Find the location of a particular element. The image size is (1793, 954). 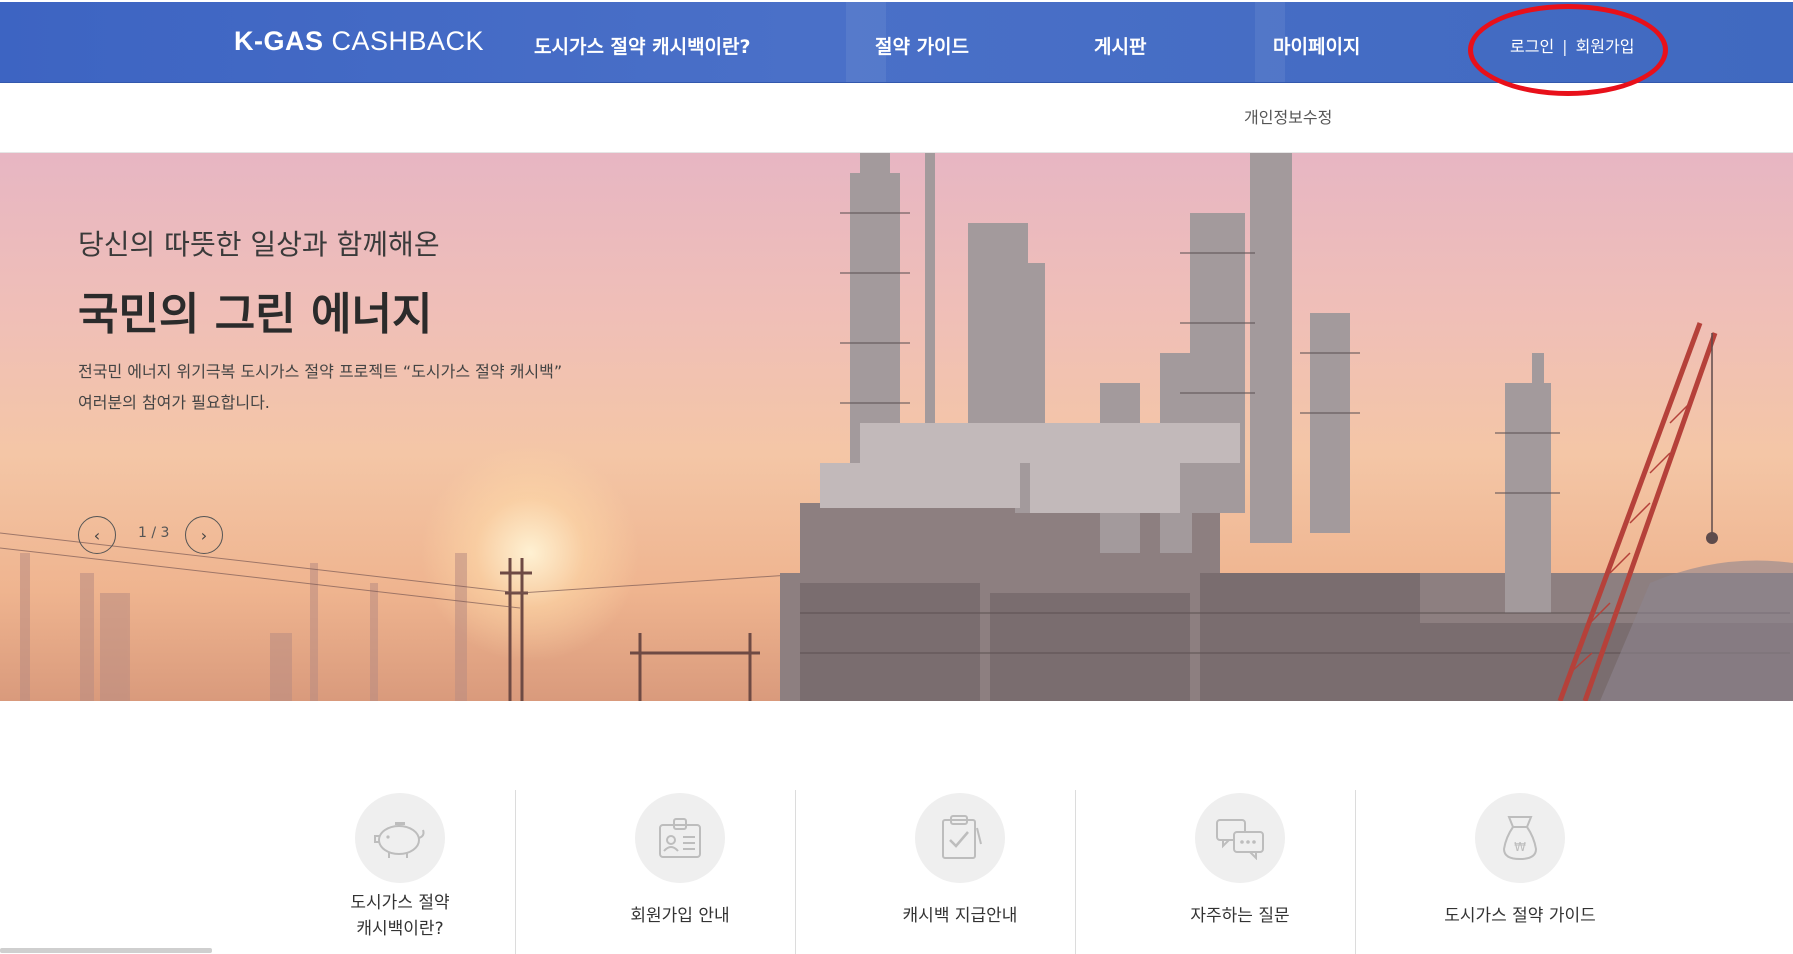

hero-description-line2: 여러분의 참여가 필요합니다. is located at coordinates (174, 402).